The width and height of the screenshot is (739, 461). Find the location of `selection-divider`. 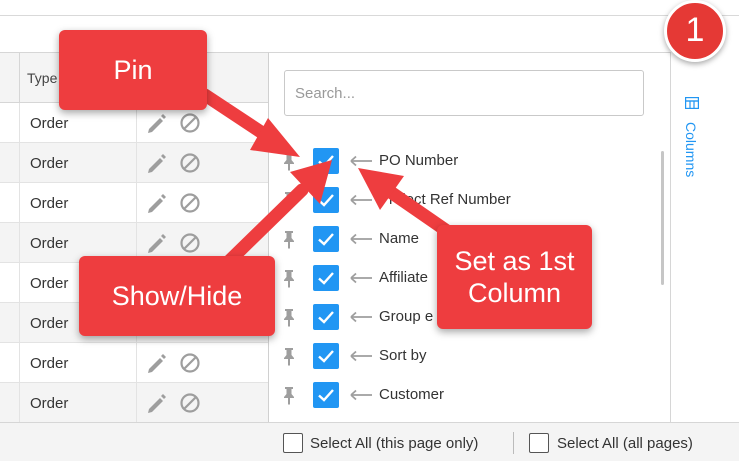

selection-divider is located at coordinates (513, 443).